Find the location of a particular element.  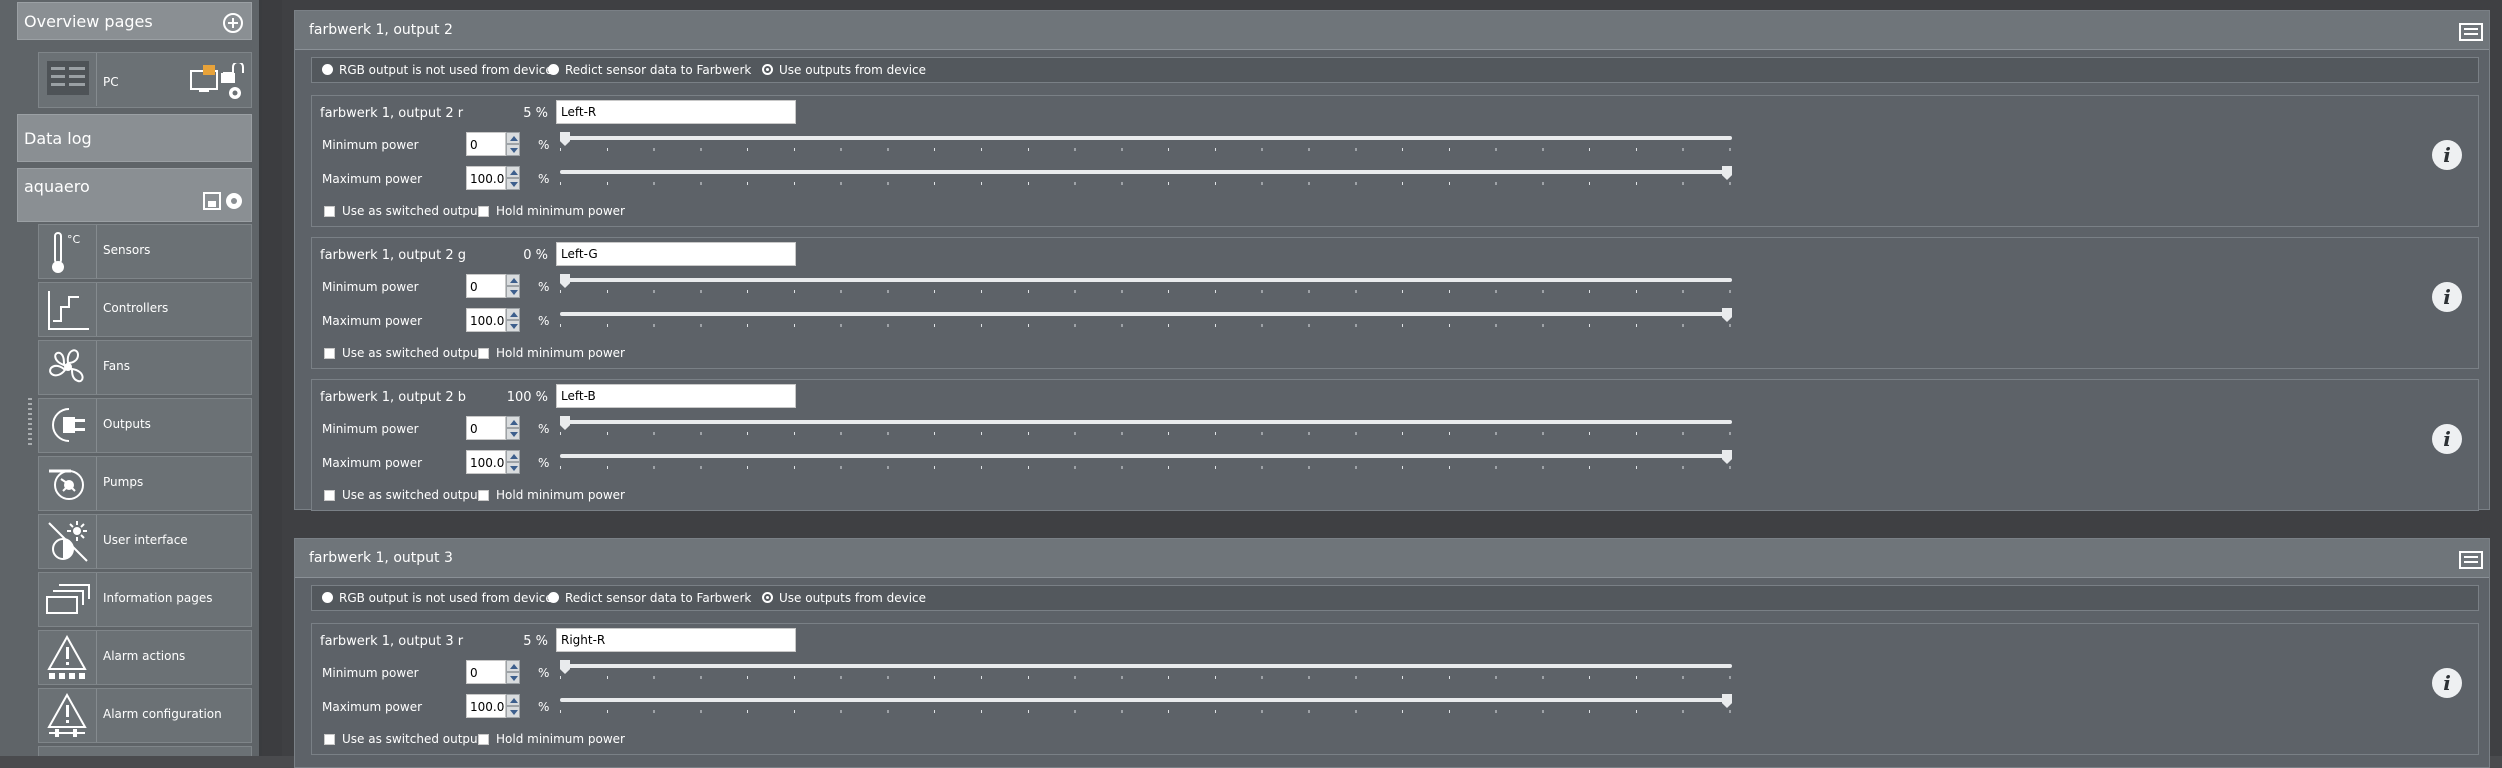

sidebar-item-pc: PC is located at coordinates (145, 80).